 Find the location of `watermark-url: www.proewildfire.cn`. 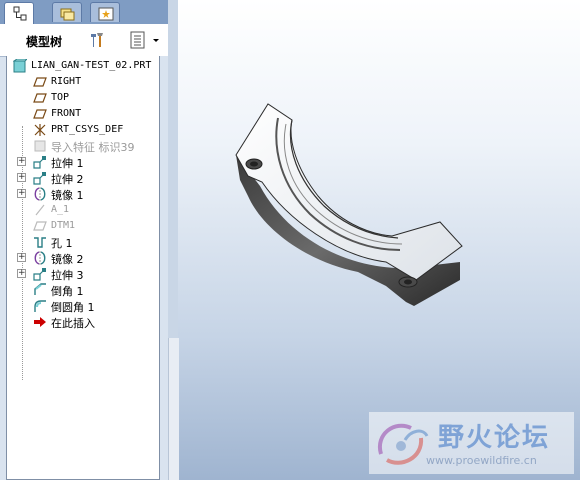

watermark-url: www.proewildfire.cn is located at coordinates (481, 460).